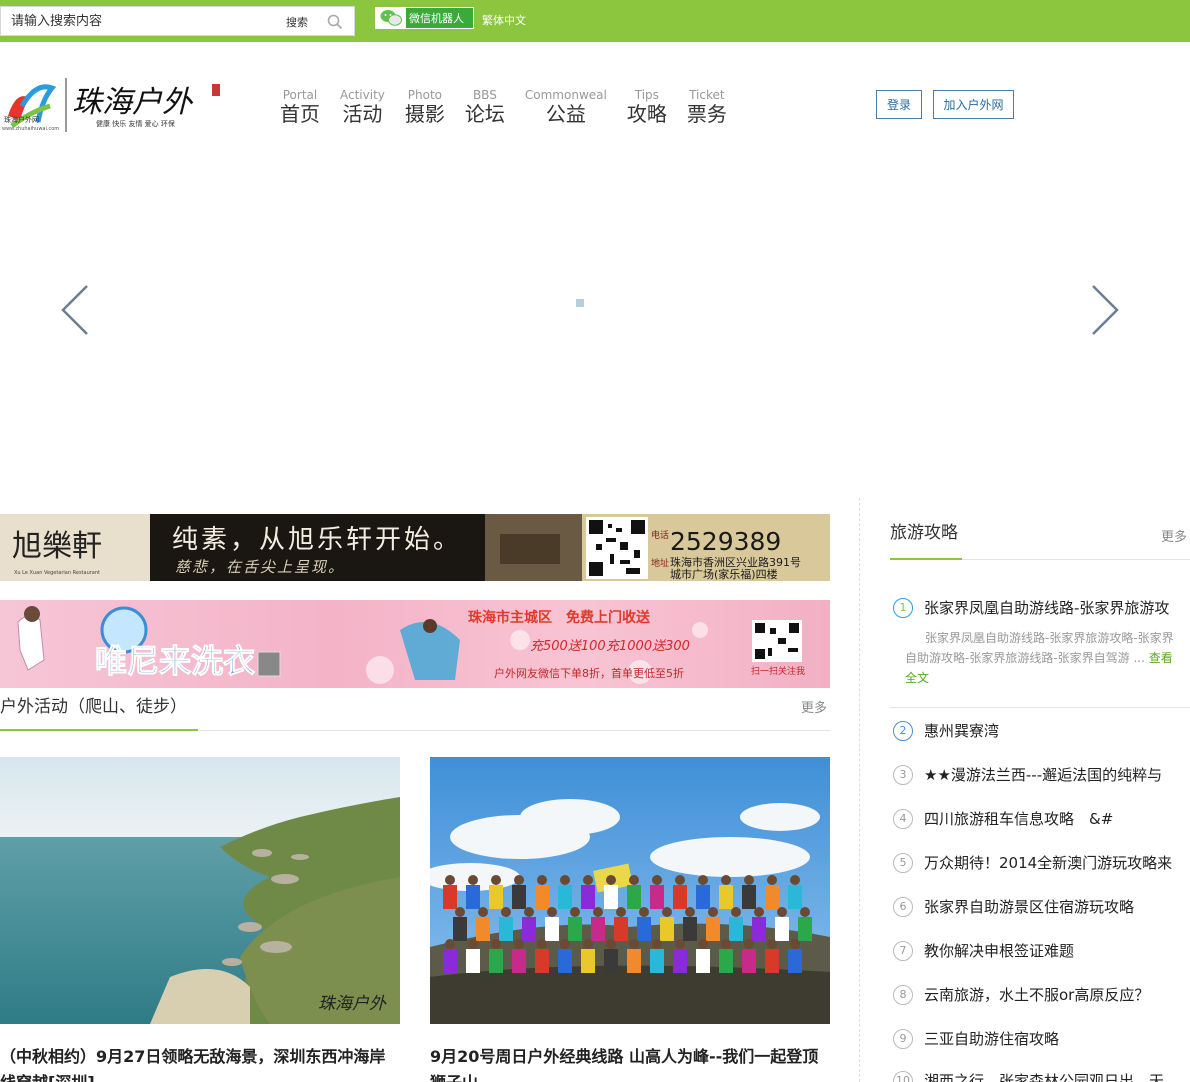  I want to click on ad2-qr-note: 扫一扫关注我, so click(778, 671).